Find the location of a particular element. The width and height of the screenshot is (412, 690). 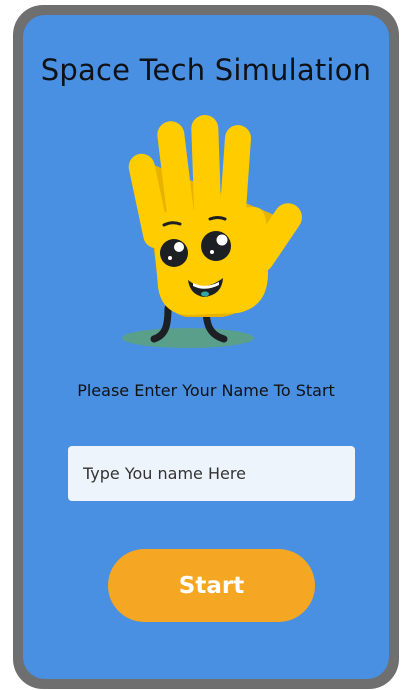

start-button: Start is located at coordinates (211, 585).